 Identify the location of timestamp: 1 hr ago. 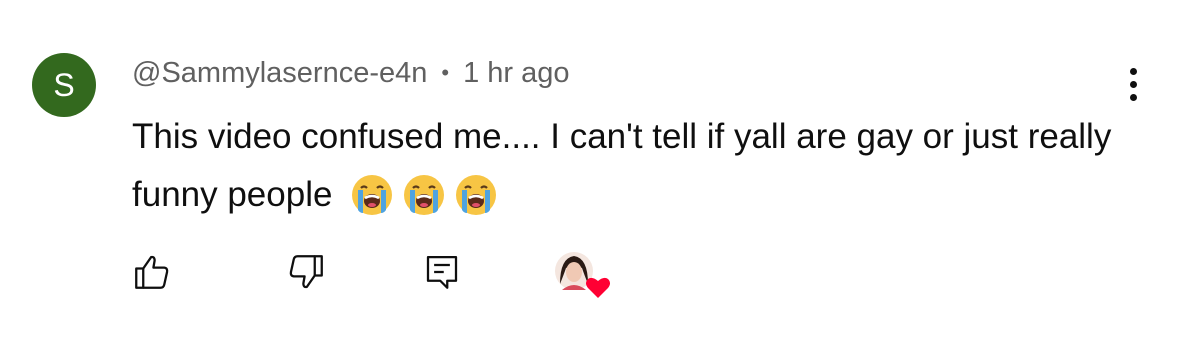
(516, 73).